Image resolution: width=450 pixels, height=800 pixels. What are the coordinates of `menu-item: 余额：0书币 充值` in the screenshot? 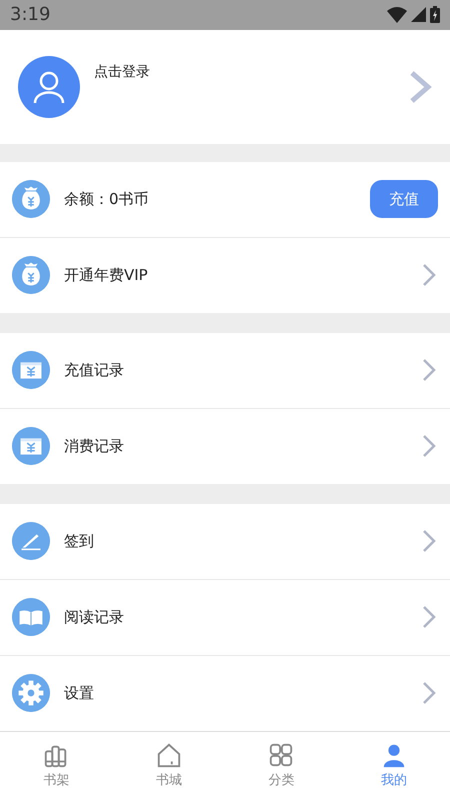 It's located at (225, 200).